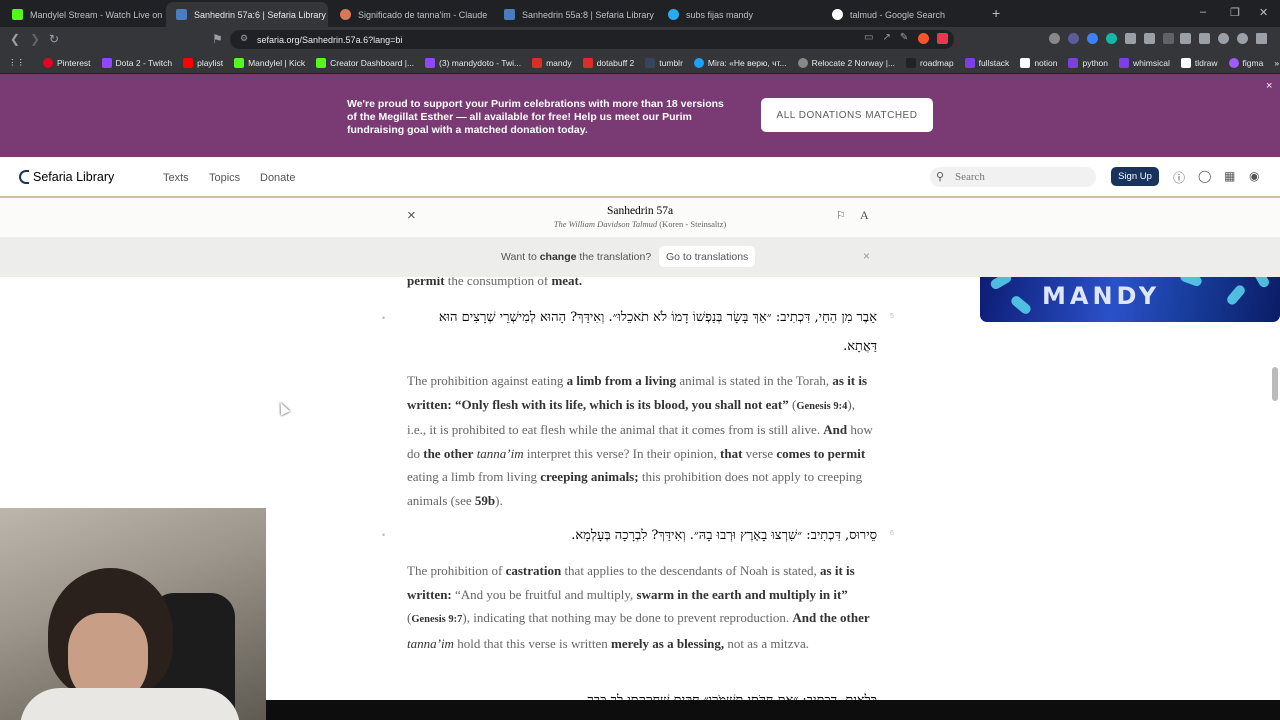  What do you see at coordinates (668, 643) in the screenshot?
I see `text-run: merely as a blessing,` at bounding box center [668, 643].